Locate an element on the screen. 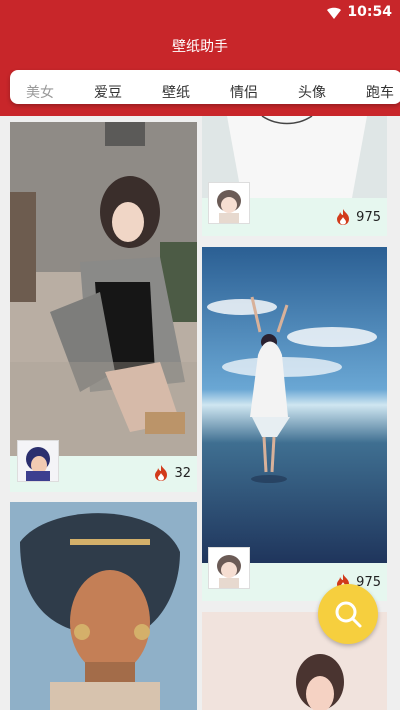  wifi-icon is located at coordinates (334, 13).